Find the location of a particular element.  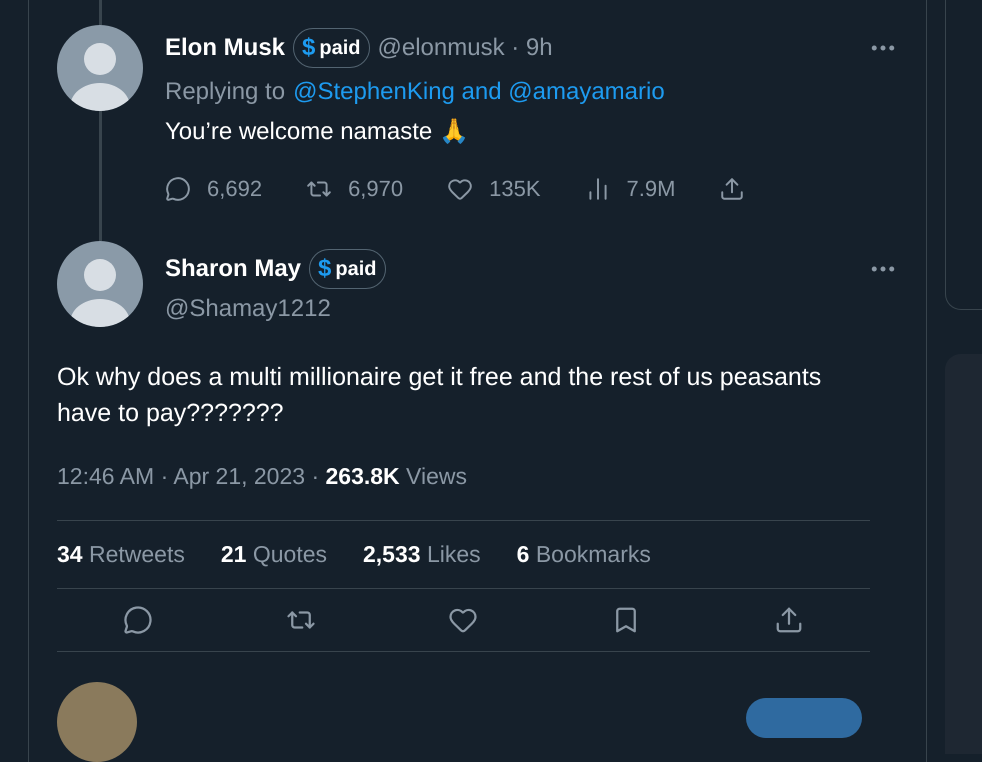

tweet-meta: 12:46 AM · Apr 21, 2023 · 263.8K Views is located at coordinates (262, 476).